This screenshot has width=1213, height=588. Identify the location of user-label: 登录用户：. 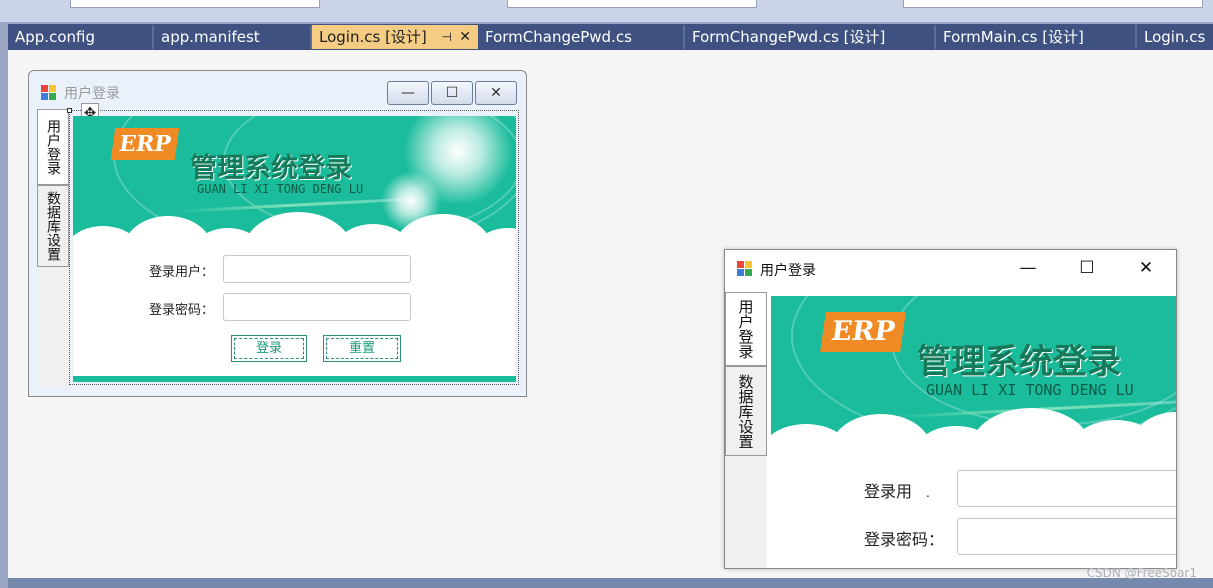
(182, 272).